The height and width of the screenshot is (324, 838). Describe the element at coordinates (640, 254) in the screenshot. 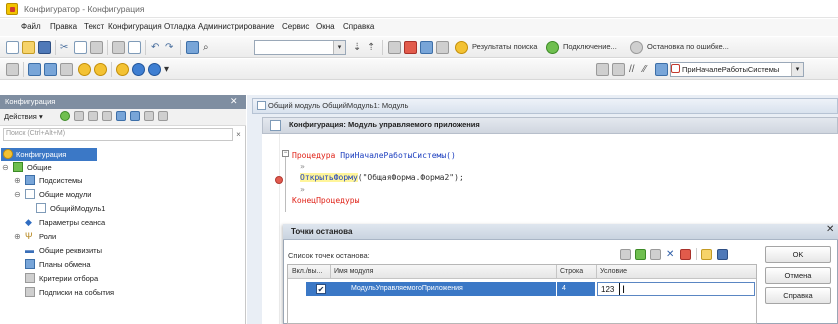

I see `enable-all-icon` at that location.